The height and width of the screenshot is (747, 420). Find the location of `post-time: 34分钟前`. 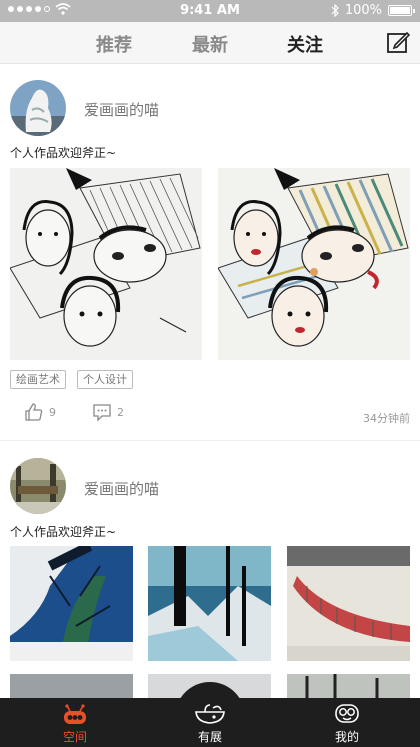

post-time: 34分钟前 is located at coordinates (386, 418).